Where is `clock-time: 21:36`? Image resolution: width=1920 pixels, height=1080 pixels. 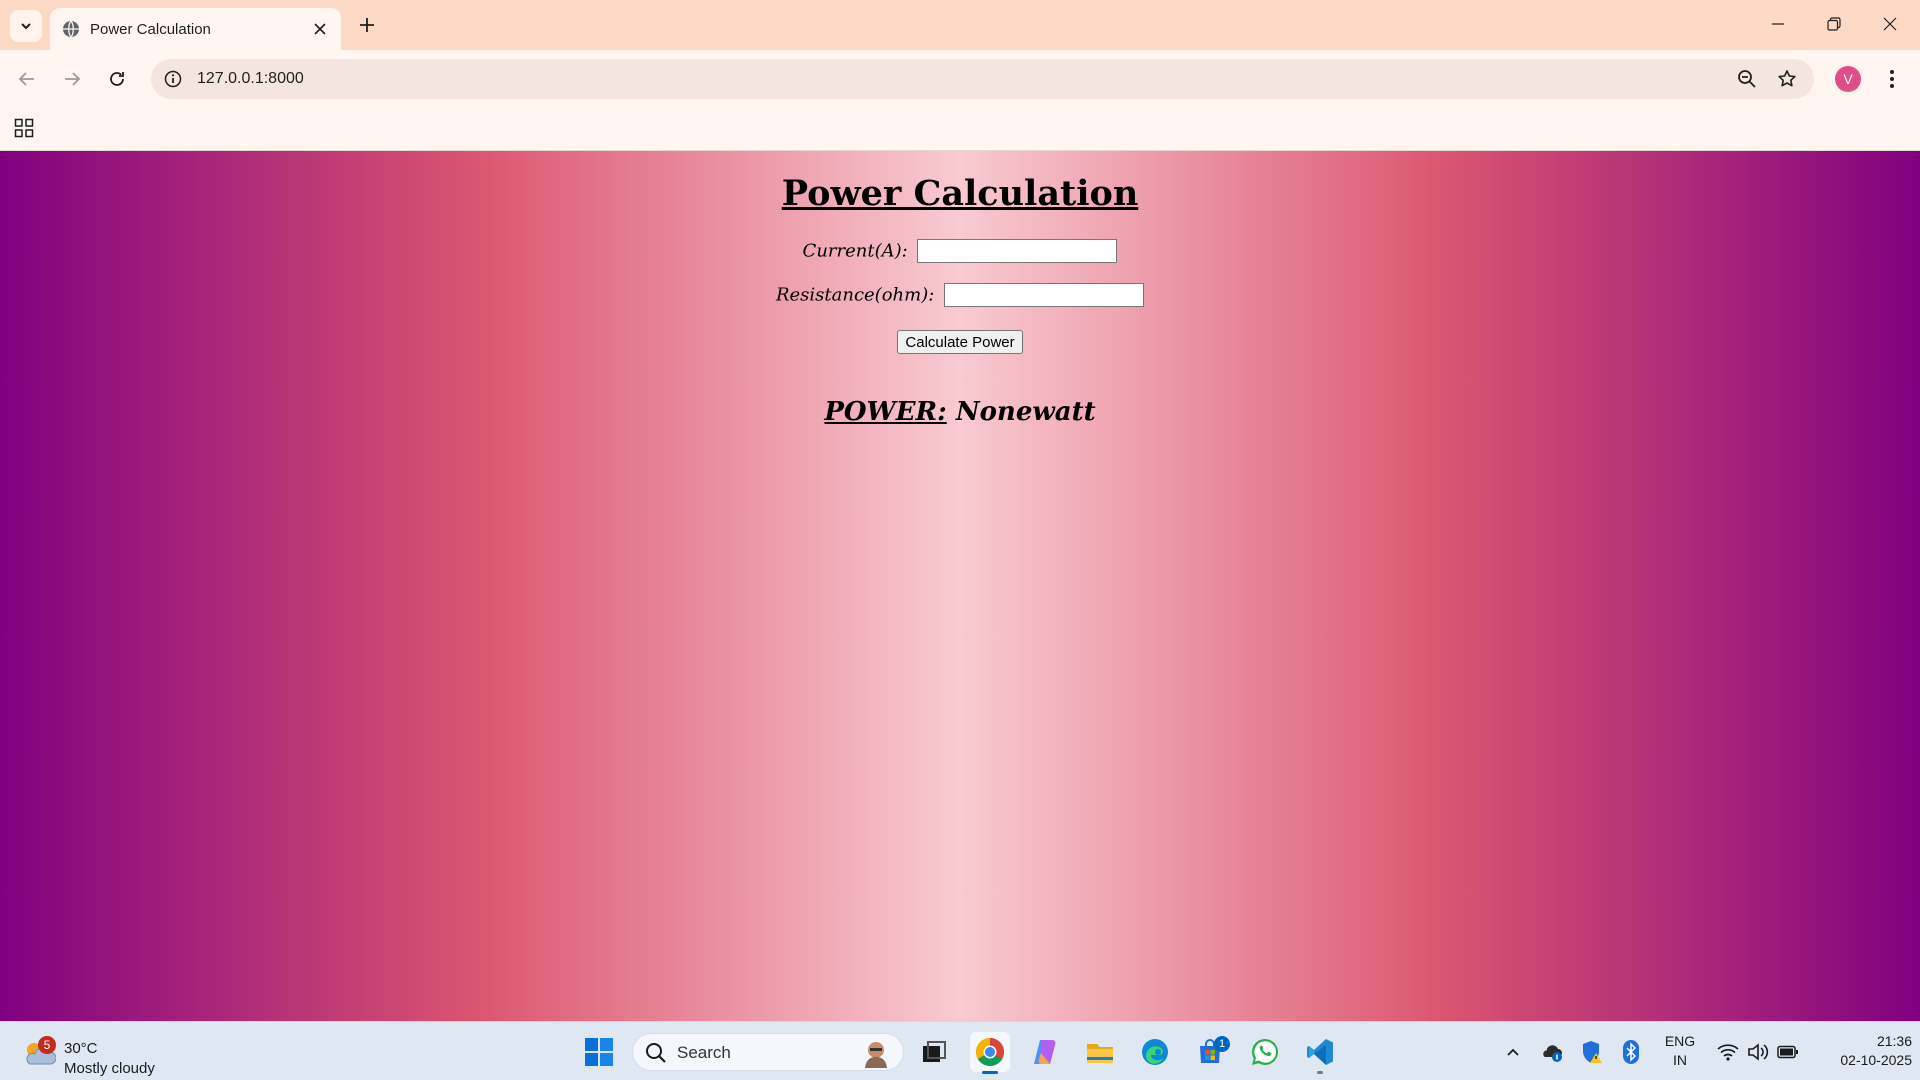
clock-time: 21:36 is located at coordinates (1894, 1041).